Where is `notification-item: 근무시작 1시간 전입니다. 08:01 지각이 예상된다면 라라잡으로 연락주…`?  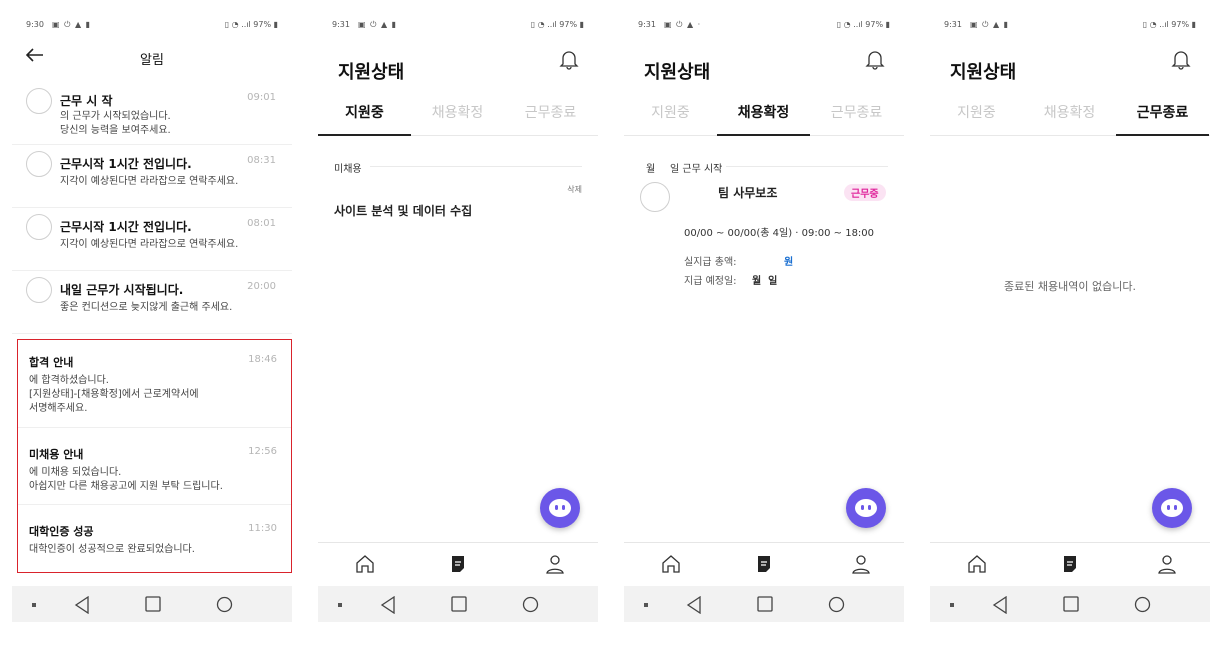 notification-item: 근무시작 1시간 전입니다. 08:01 지각이 예상된다면 라라잡으로 연락주… is located at coordinates (152, 239).